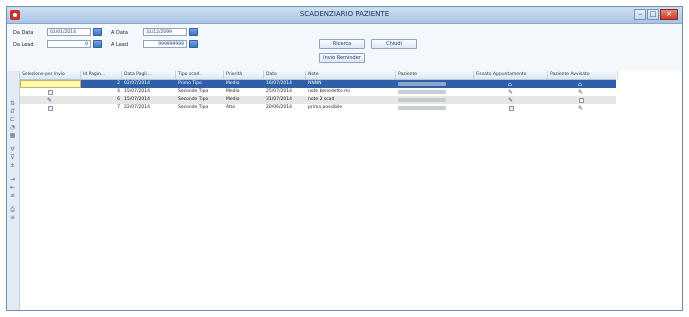 This screenshot has height=317, width=689. What do you see at coordinates (69, 32) in the screenshot?
I see `da-data-field: 01/01/2014` at bounding box center [69, 32].